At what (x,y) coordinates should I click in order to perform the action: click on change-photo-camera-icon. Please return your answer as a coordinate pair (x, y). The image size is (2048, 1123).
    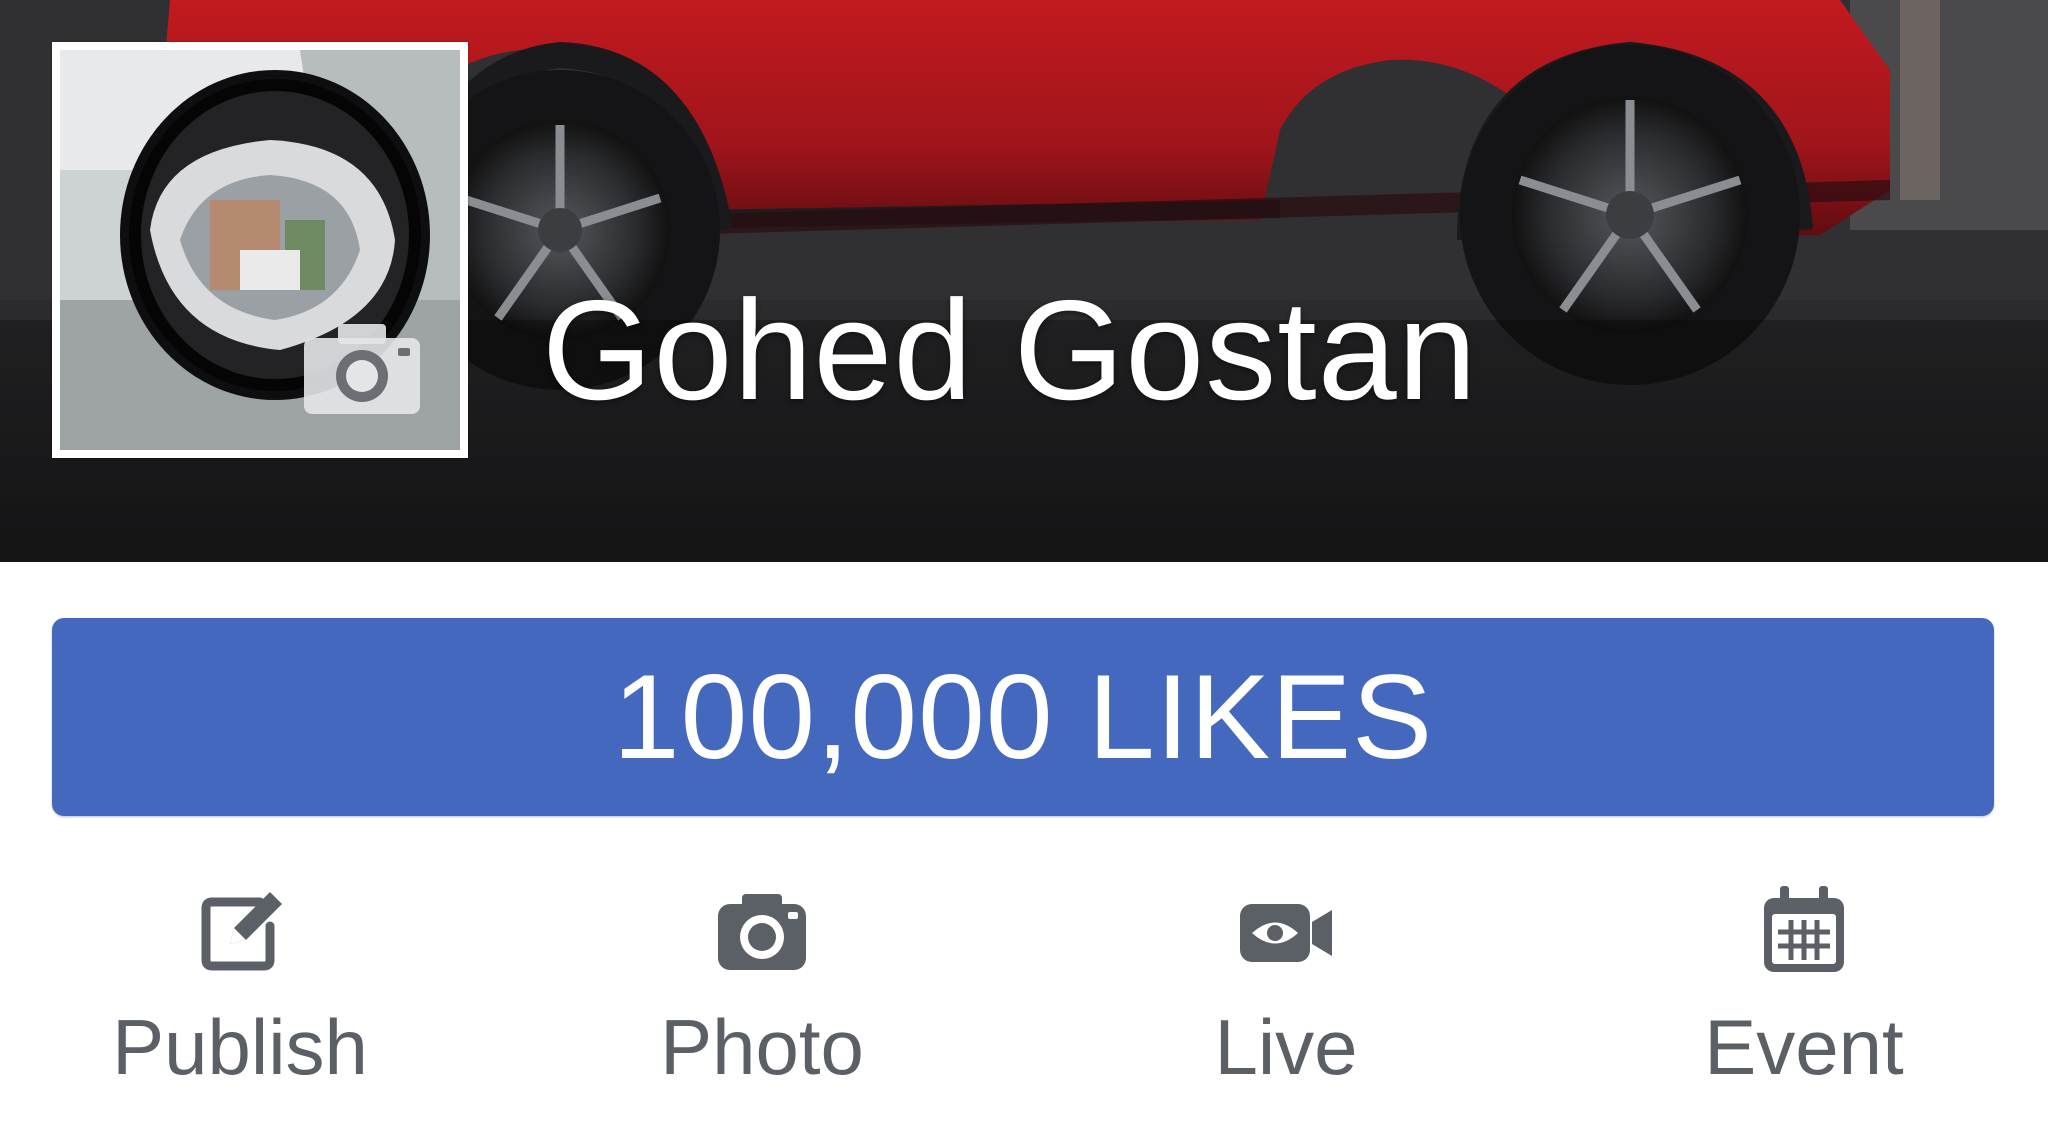
    Looking at the image, I should click on (362, 368).